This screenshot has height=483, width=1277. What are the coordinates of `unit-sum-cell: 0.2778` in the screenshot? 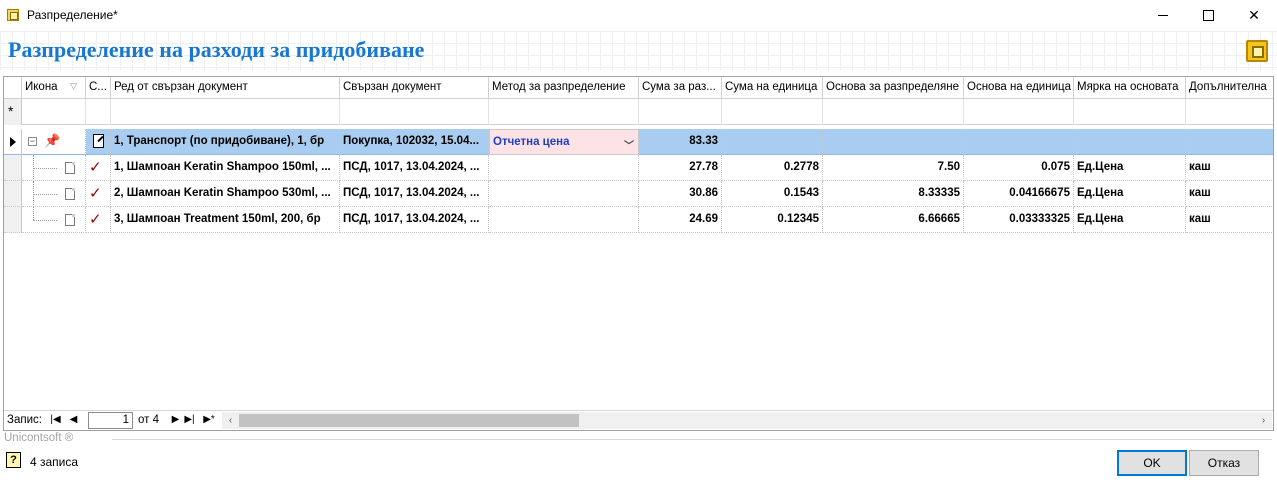 It's located at (772, 168).